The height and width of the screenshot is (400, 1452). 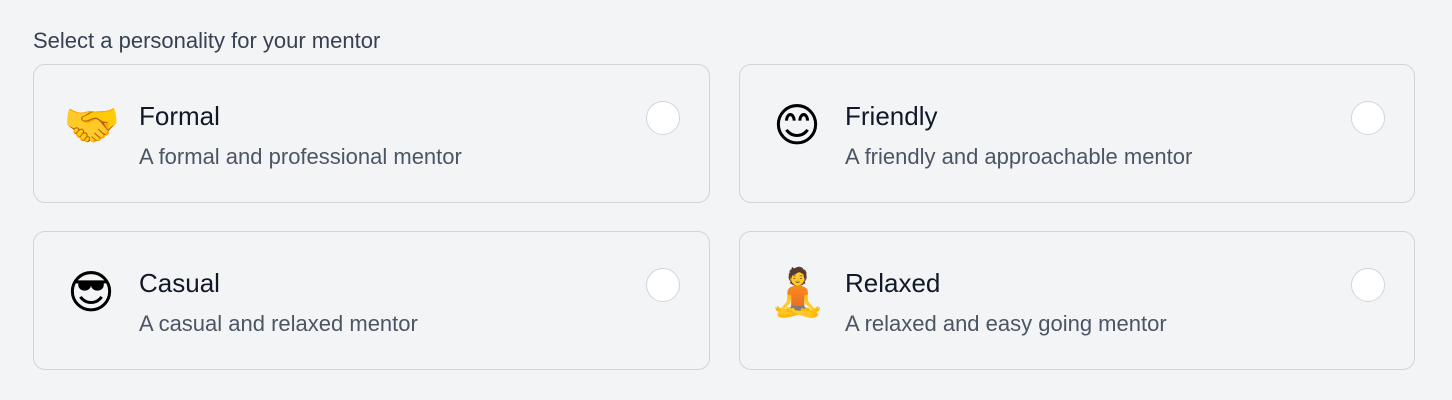 I want to click on meditation-icon: 🧘, so click(x=798, y=292).